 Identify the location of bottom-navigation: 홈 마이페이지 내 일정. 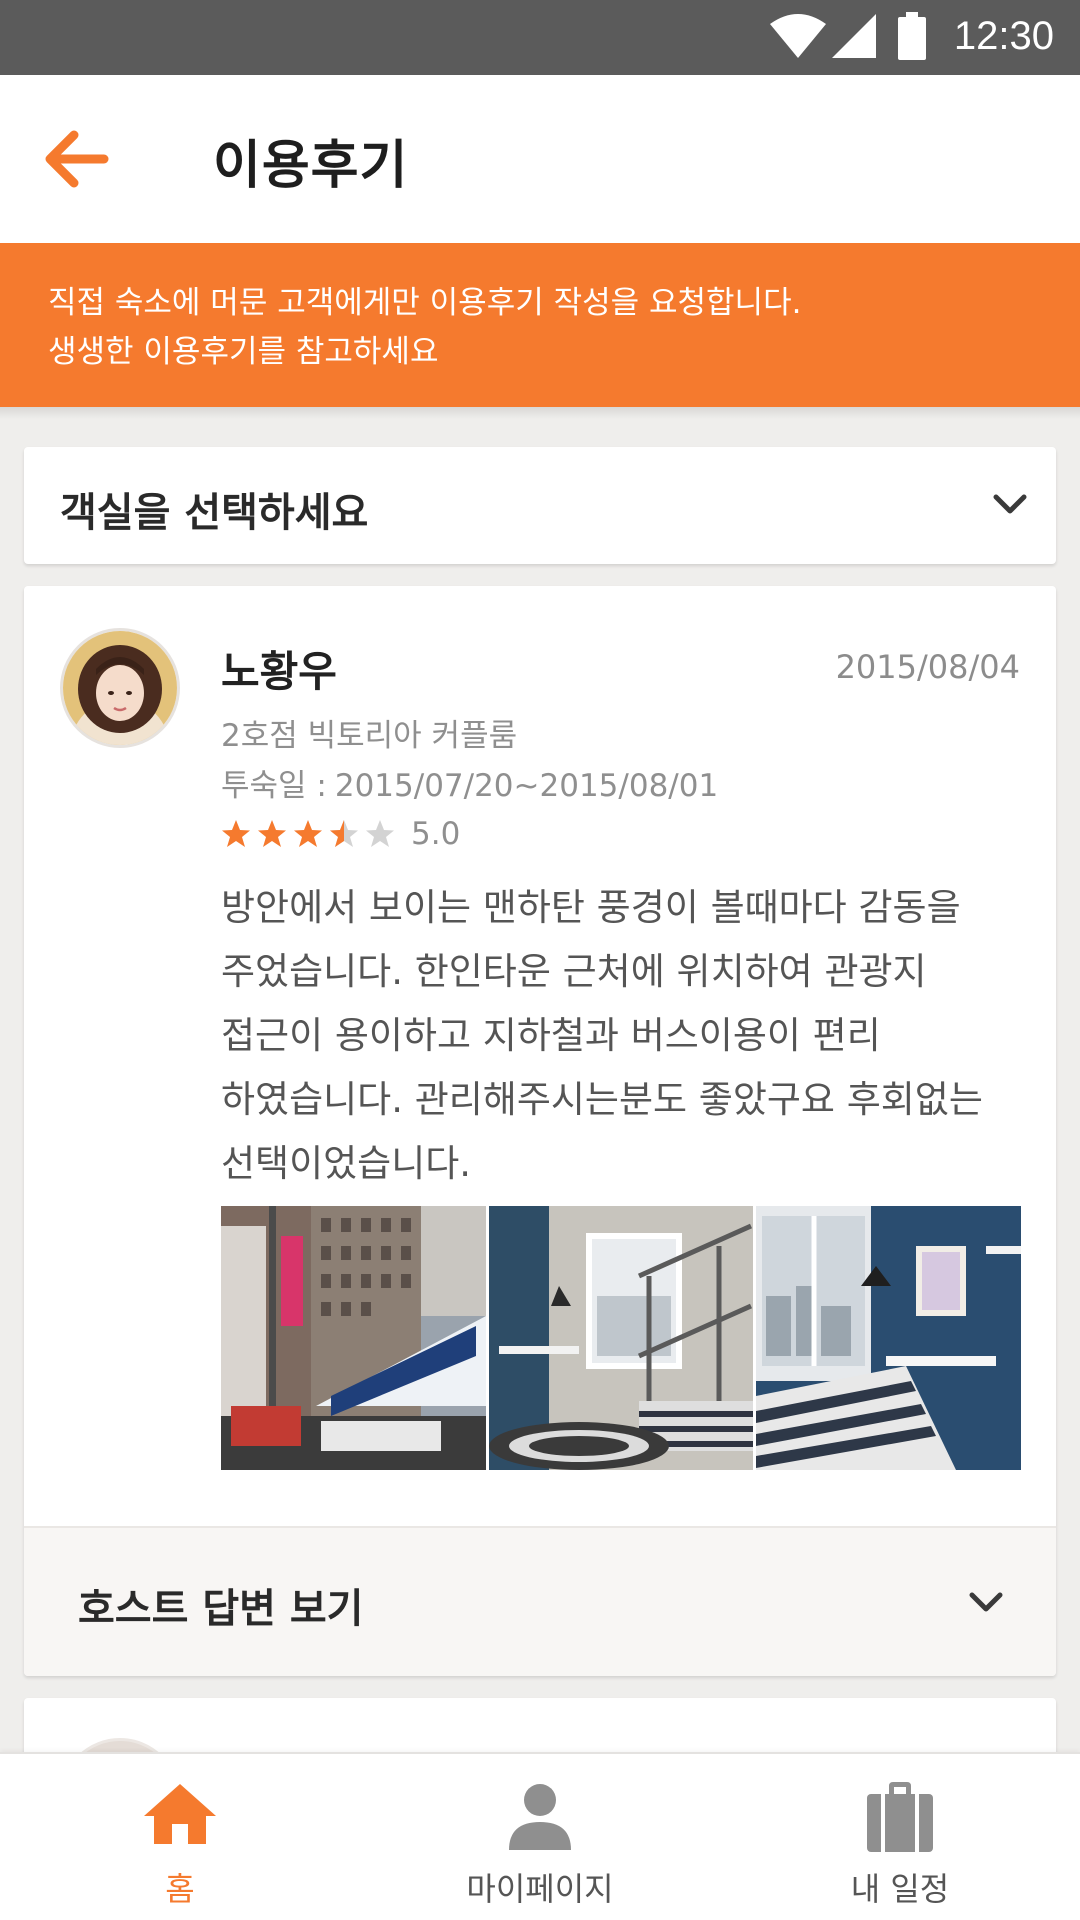
(540, 1836).